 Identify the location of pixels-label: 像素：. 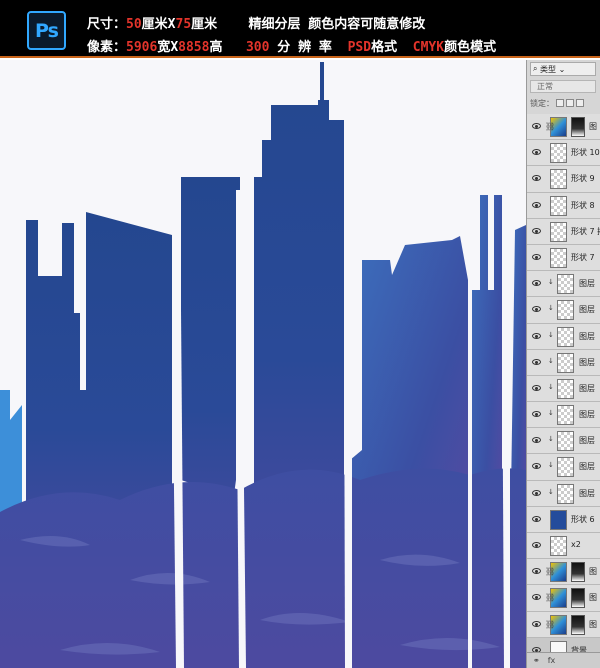
(107, 47).